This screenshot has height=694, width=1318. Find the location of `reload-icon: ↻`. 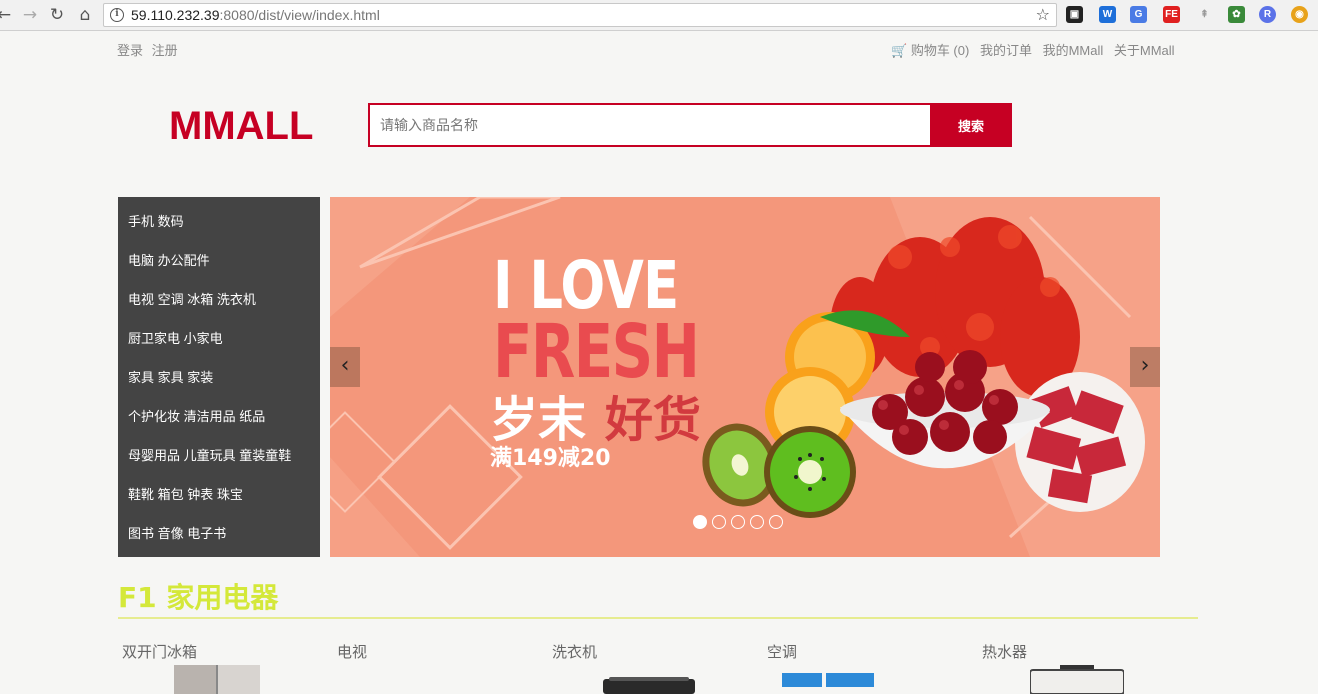

reload-icon: ↻ is located at coordinates (57, 15).